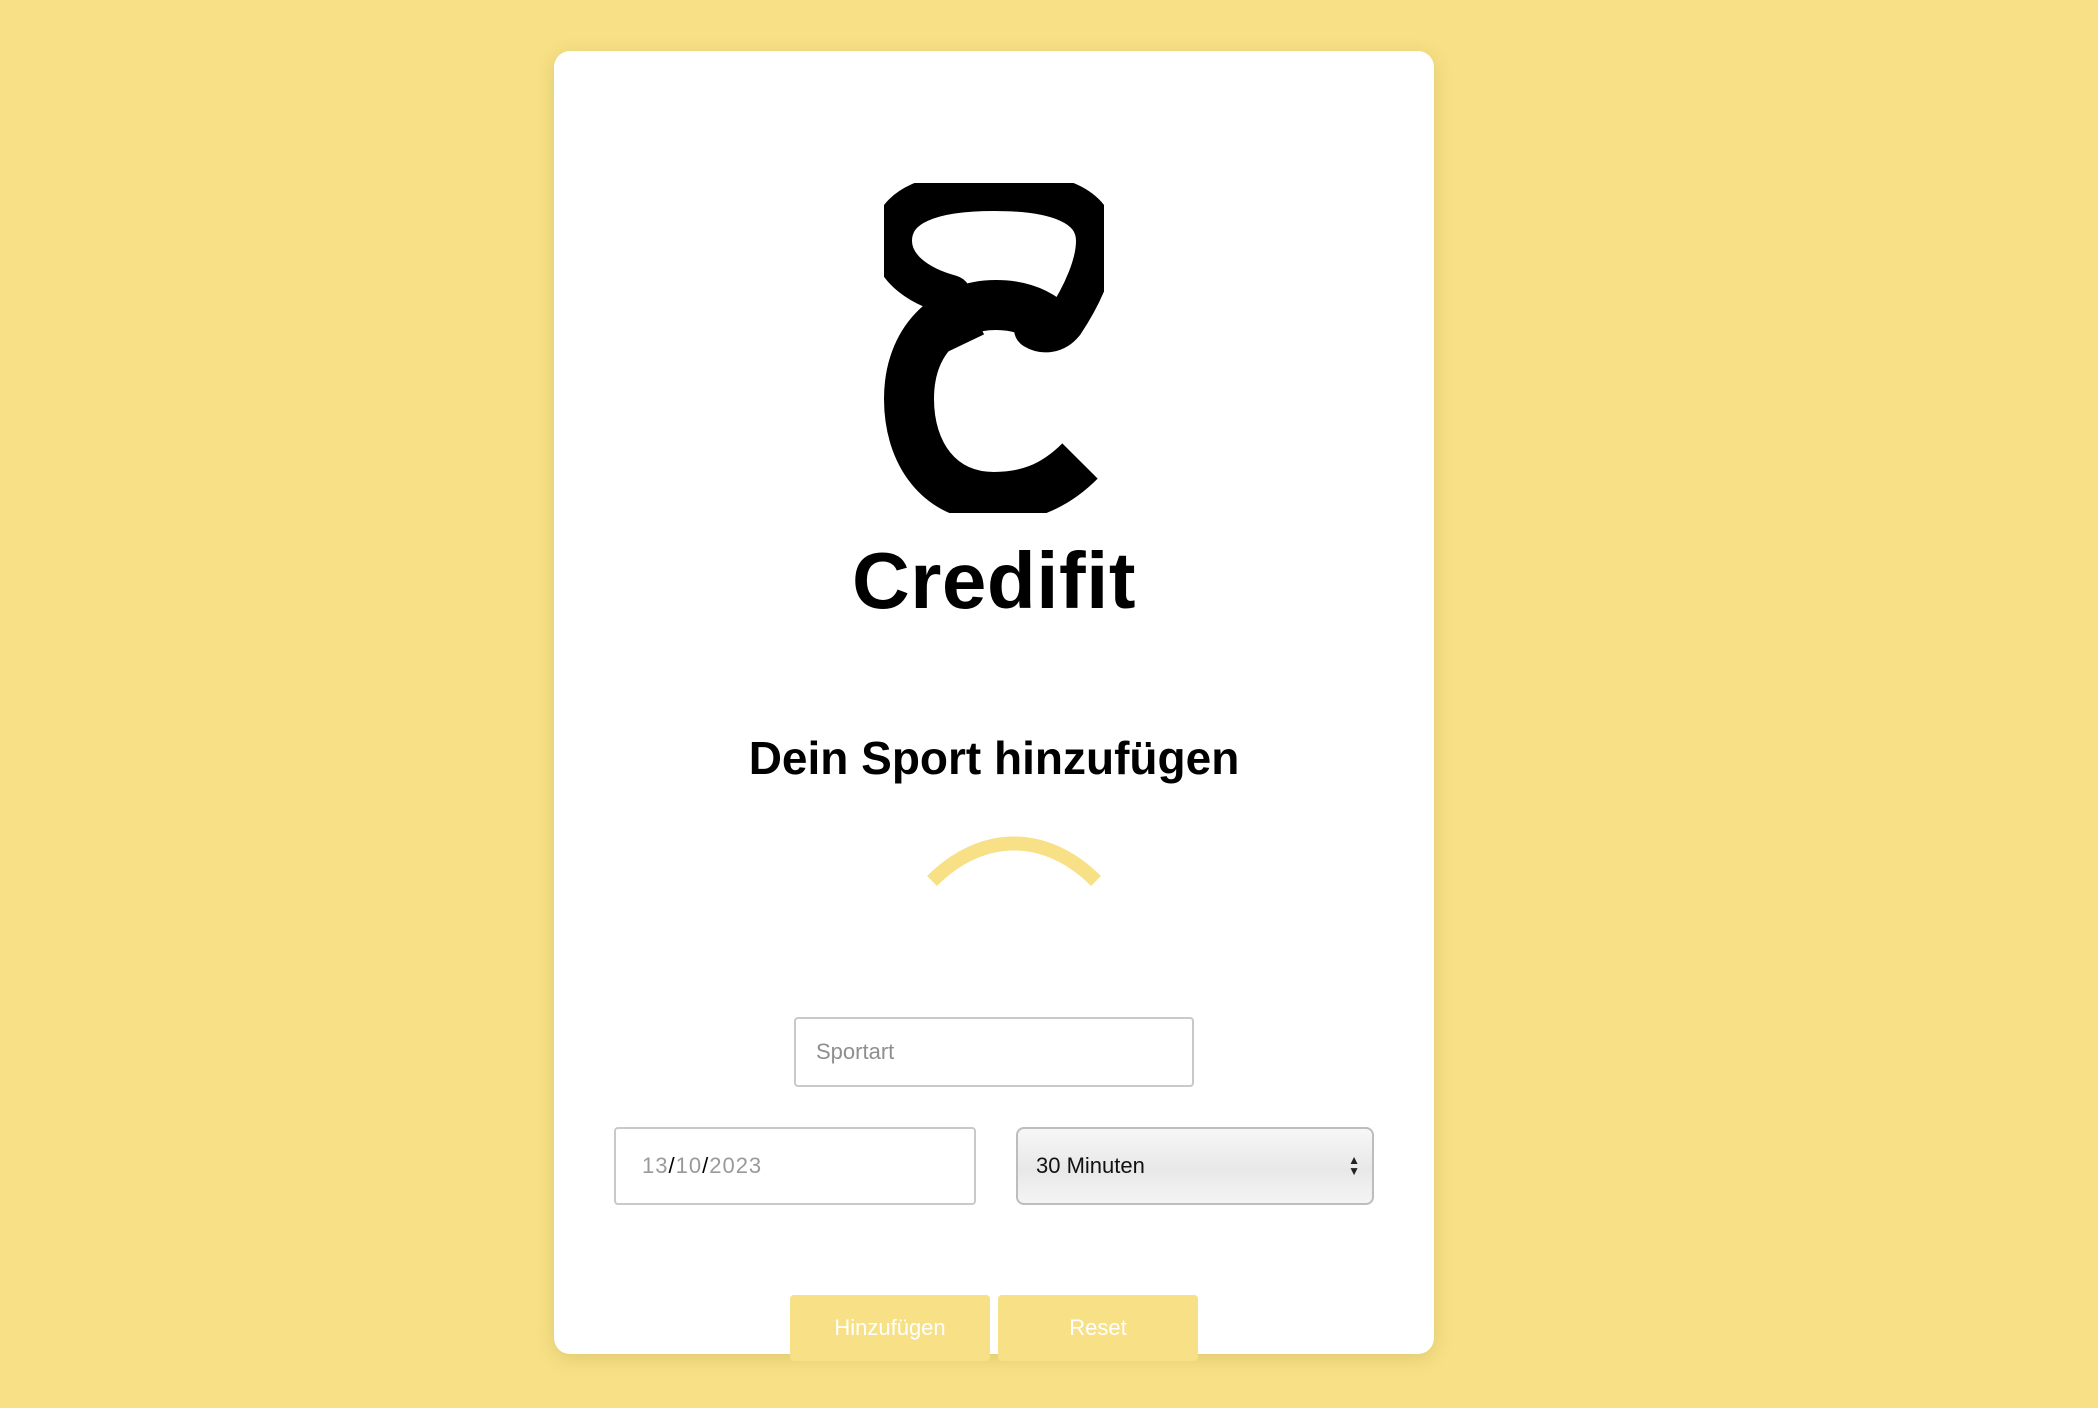 This screenshot has height=1408, width=2098. Describe the element at coordinates (1014, 861) in the screenshot. I see `loading-spinner-icon` at that location.